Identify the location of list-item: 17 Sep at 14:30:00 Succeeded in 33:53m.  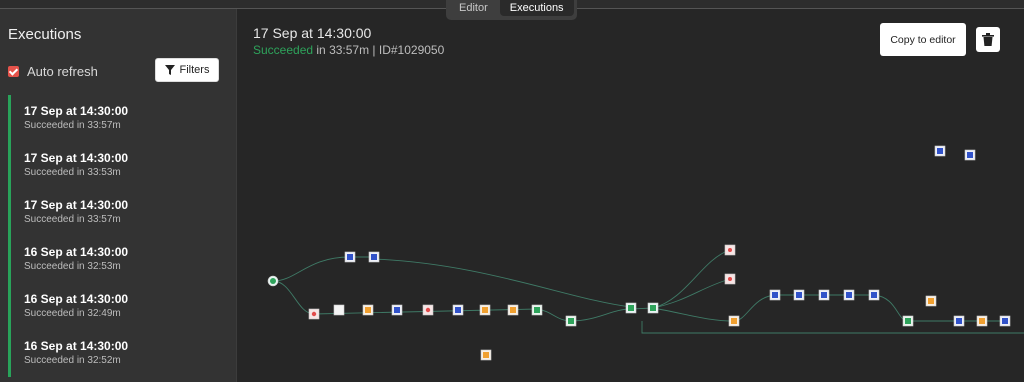
(122, 165).